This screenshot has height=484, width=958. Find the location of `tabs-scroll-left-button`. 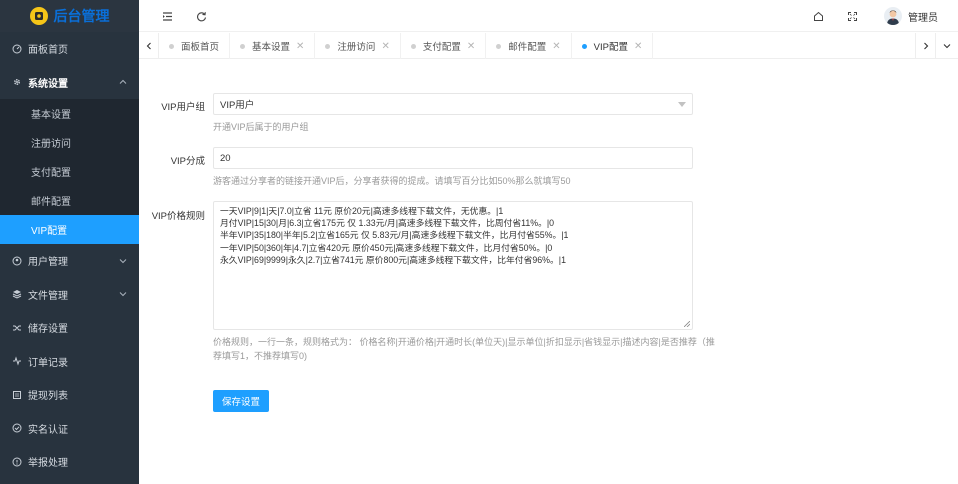

tabs-scroll-left-button is located at coordinates (149, 46).